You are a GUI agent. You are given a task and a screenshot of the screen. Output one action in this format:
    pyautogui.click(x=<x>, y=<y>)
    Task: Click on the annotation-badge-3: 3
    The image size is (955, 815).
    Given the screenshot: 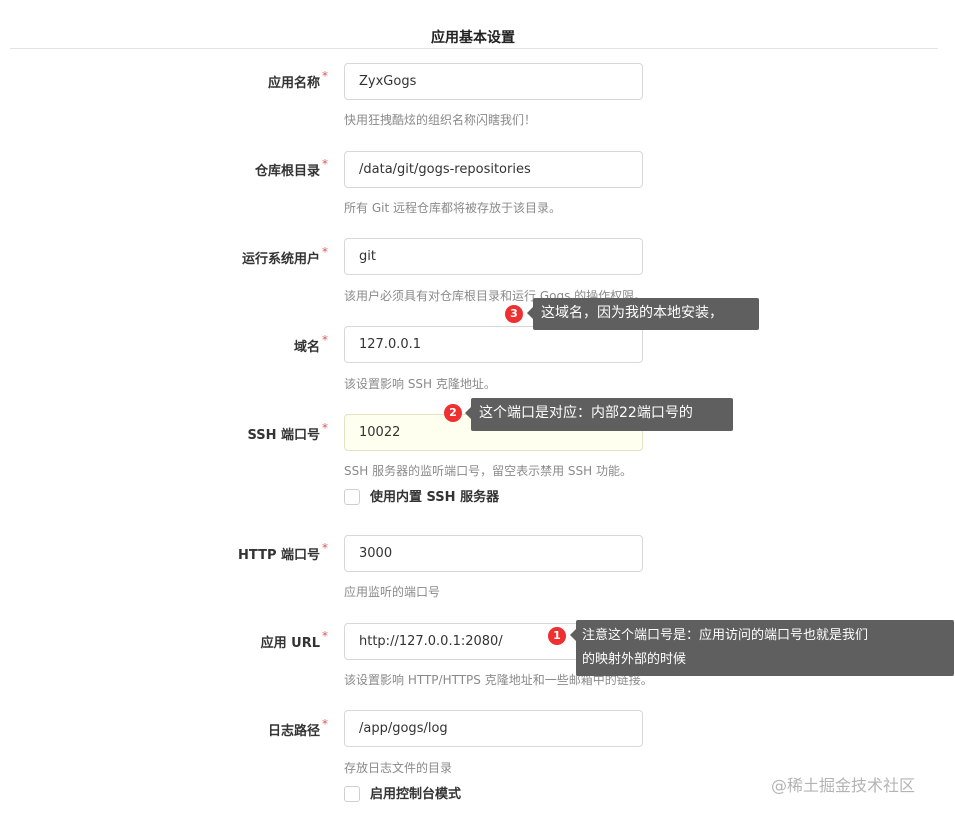 What is the action you would take?
    pyautogui.click(x=514, y=314)
    